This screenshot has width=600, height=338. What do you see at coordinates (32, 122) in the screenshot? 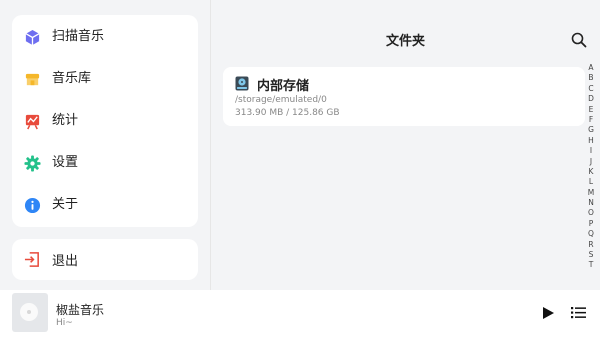
I see `stats-chart-icon` at bounding box center [32, 122].